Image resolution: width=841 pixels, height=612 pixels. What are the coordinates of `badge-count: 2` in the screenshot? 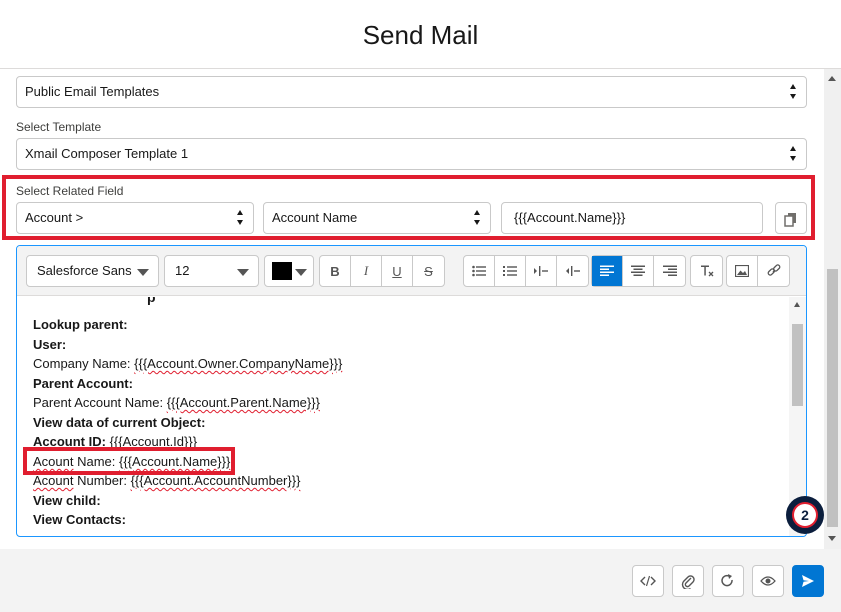 It's located at (805, 515).